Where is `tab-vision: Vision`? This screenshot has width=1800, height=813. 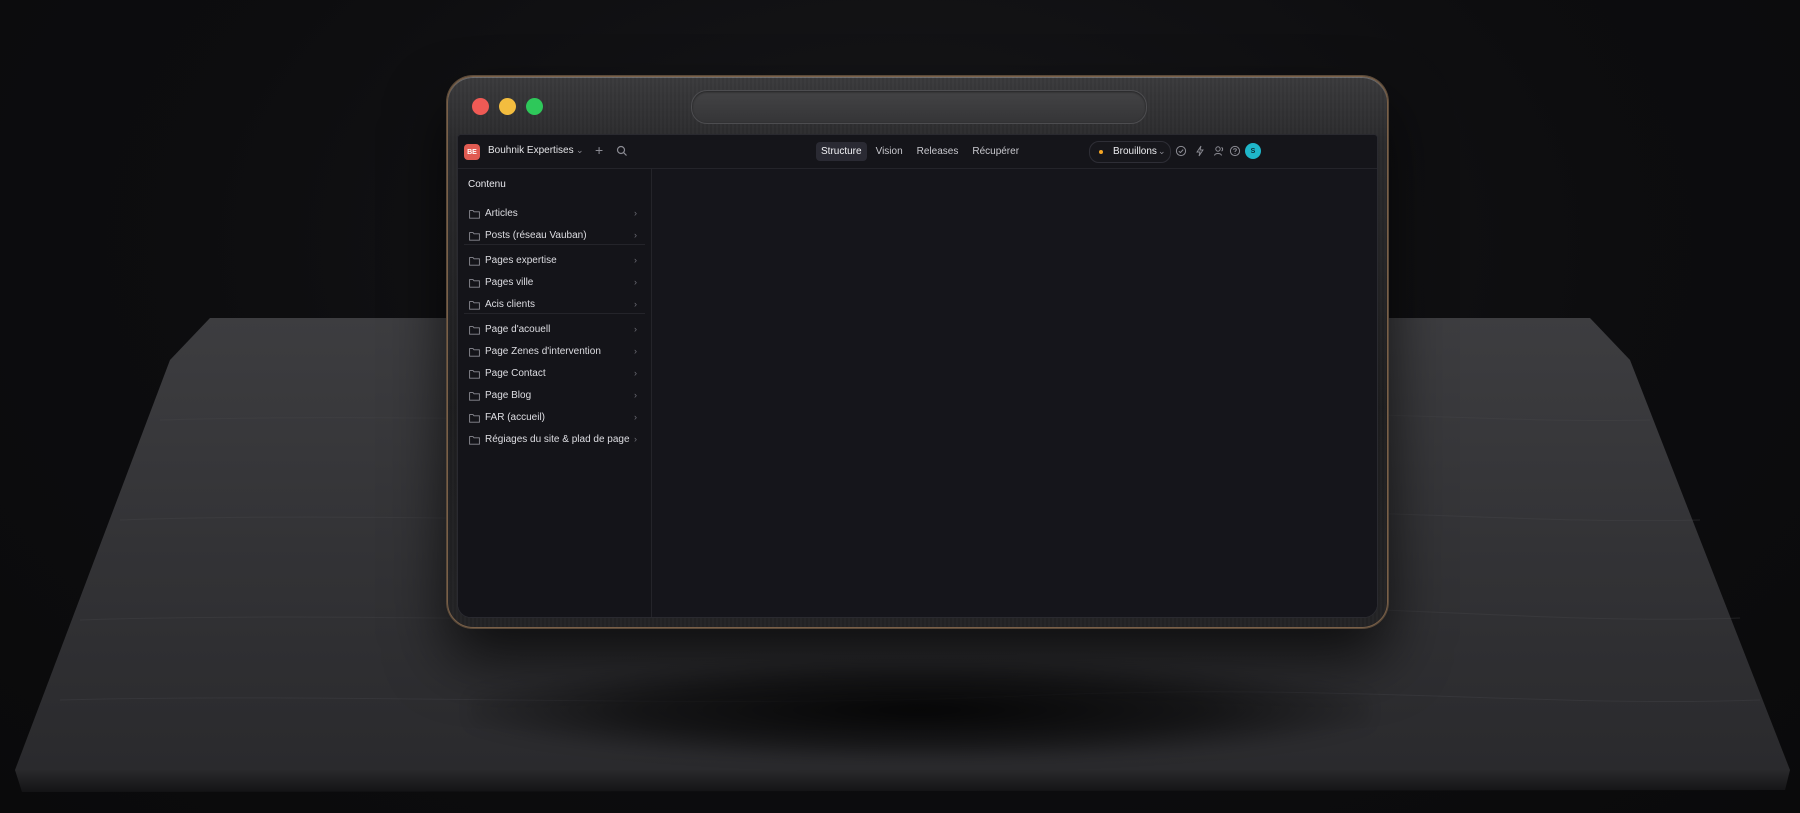
tab-vision: Vision is located at coordinates (889, 151).